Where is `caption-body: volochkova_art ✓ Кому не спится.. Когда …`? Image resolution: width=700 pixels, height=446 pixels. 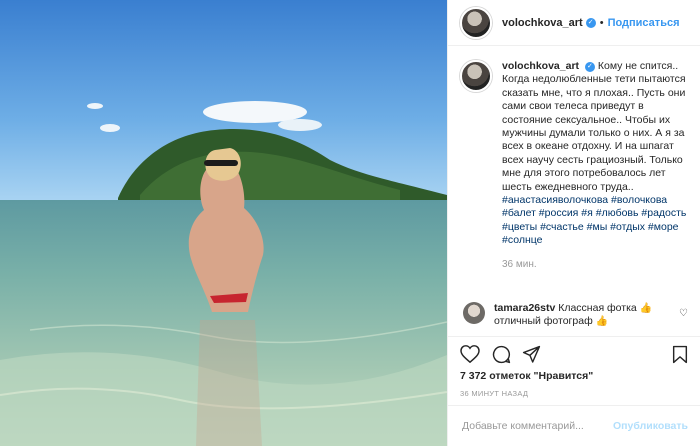 caption-body: volochkova_art ✓ Кому не спится.. Когда … is located at coordinates (595, 165).